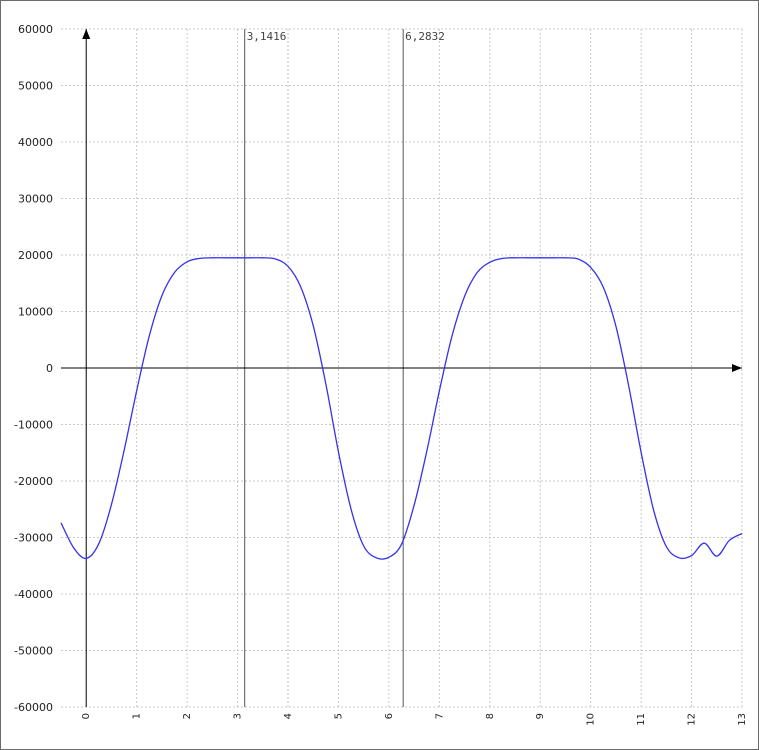 This screenshot has width=759, height=750. Describe the element at coordinates (267, 36) in the screenshot. I see `marker-label: 3,1416` at that location.